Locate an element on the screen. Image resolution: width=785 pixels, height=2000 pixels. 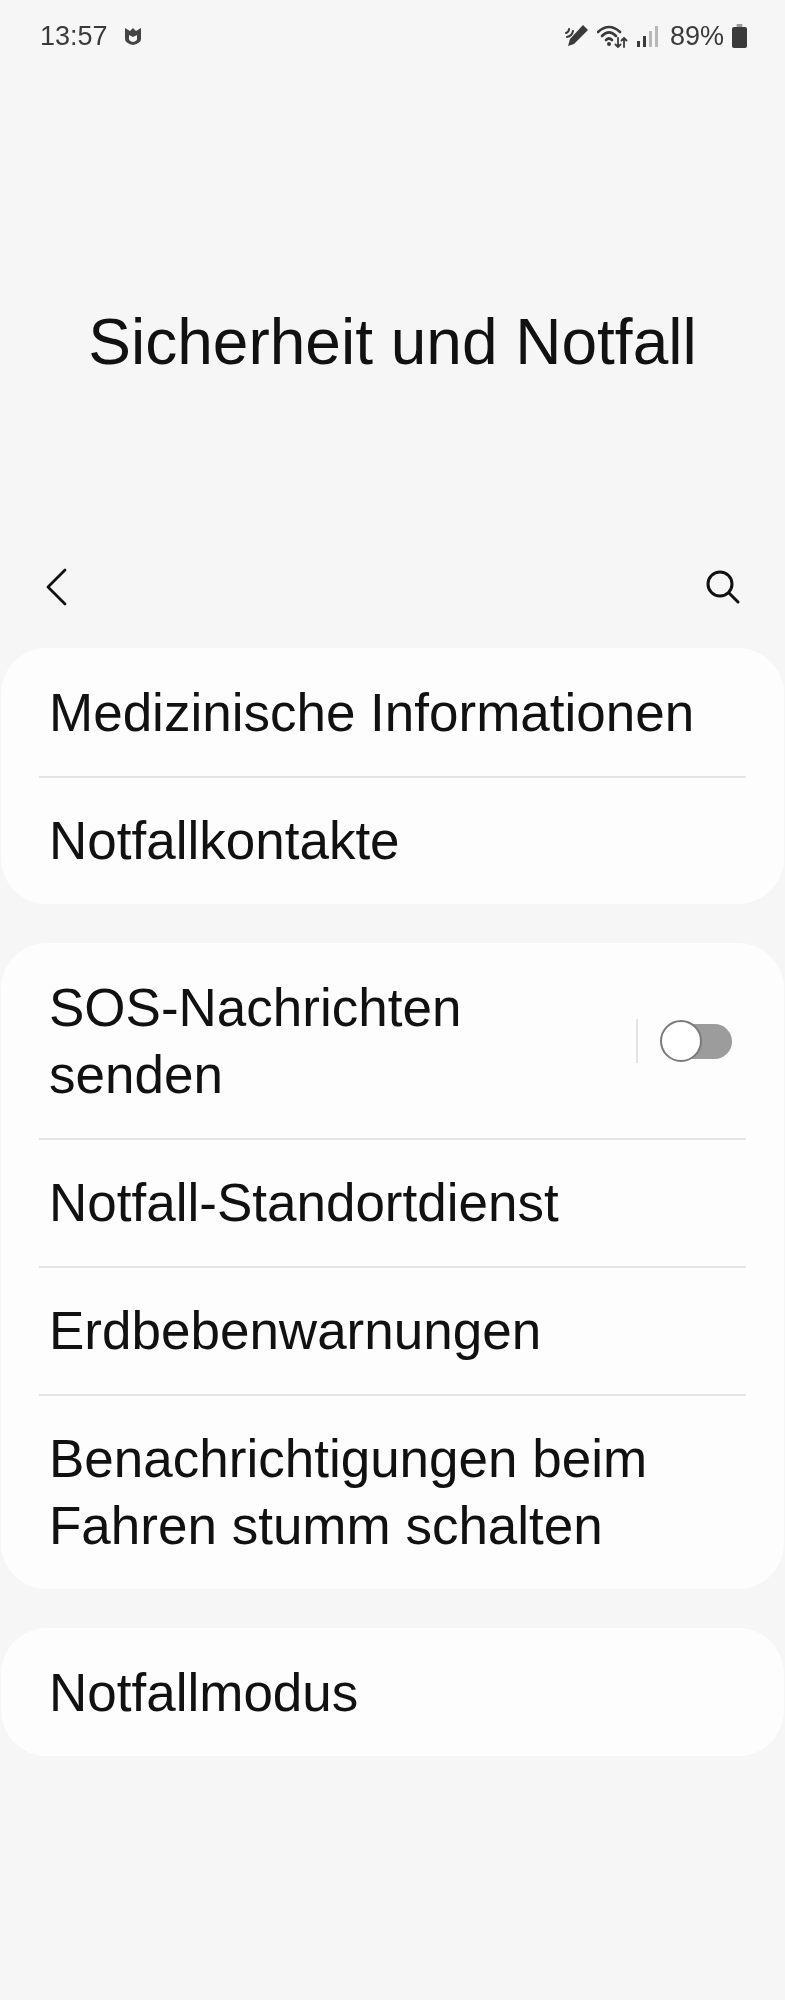
signal-icon is located at coordinates (646, 36).